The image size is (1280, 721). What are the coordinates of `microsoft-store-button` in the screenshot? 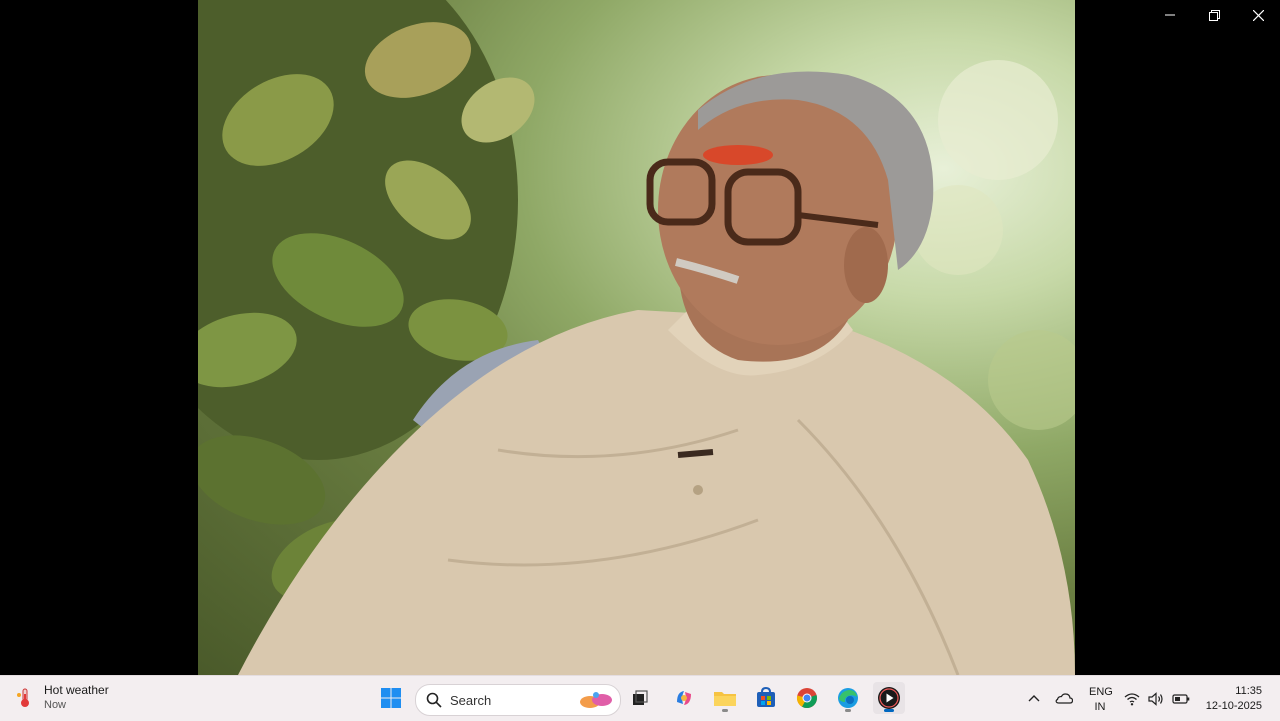 It's located at (766, 698).